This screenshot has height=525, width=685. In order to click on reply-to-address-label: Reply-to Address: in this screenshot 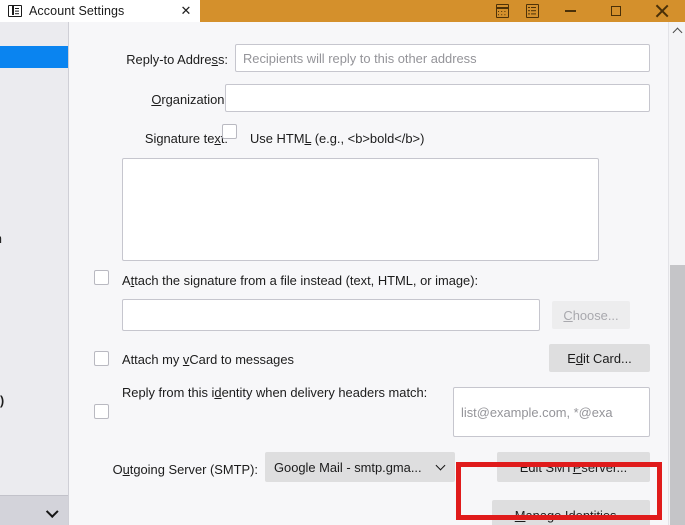, I will do `click(177, 59)`.